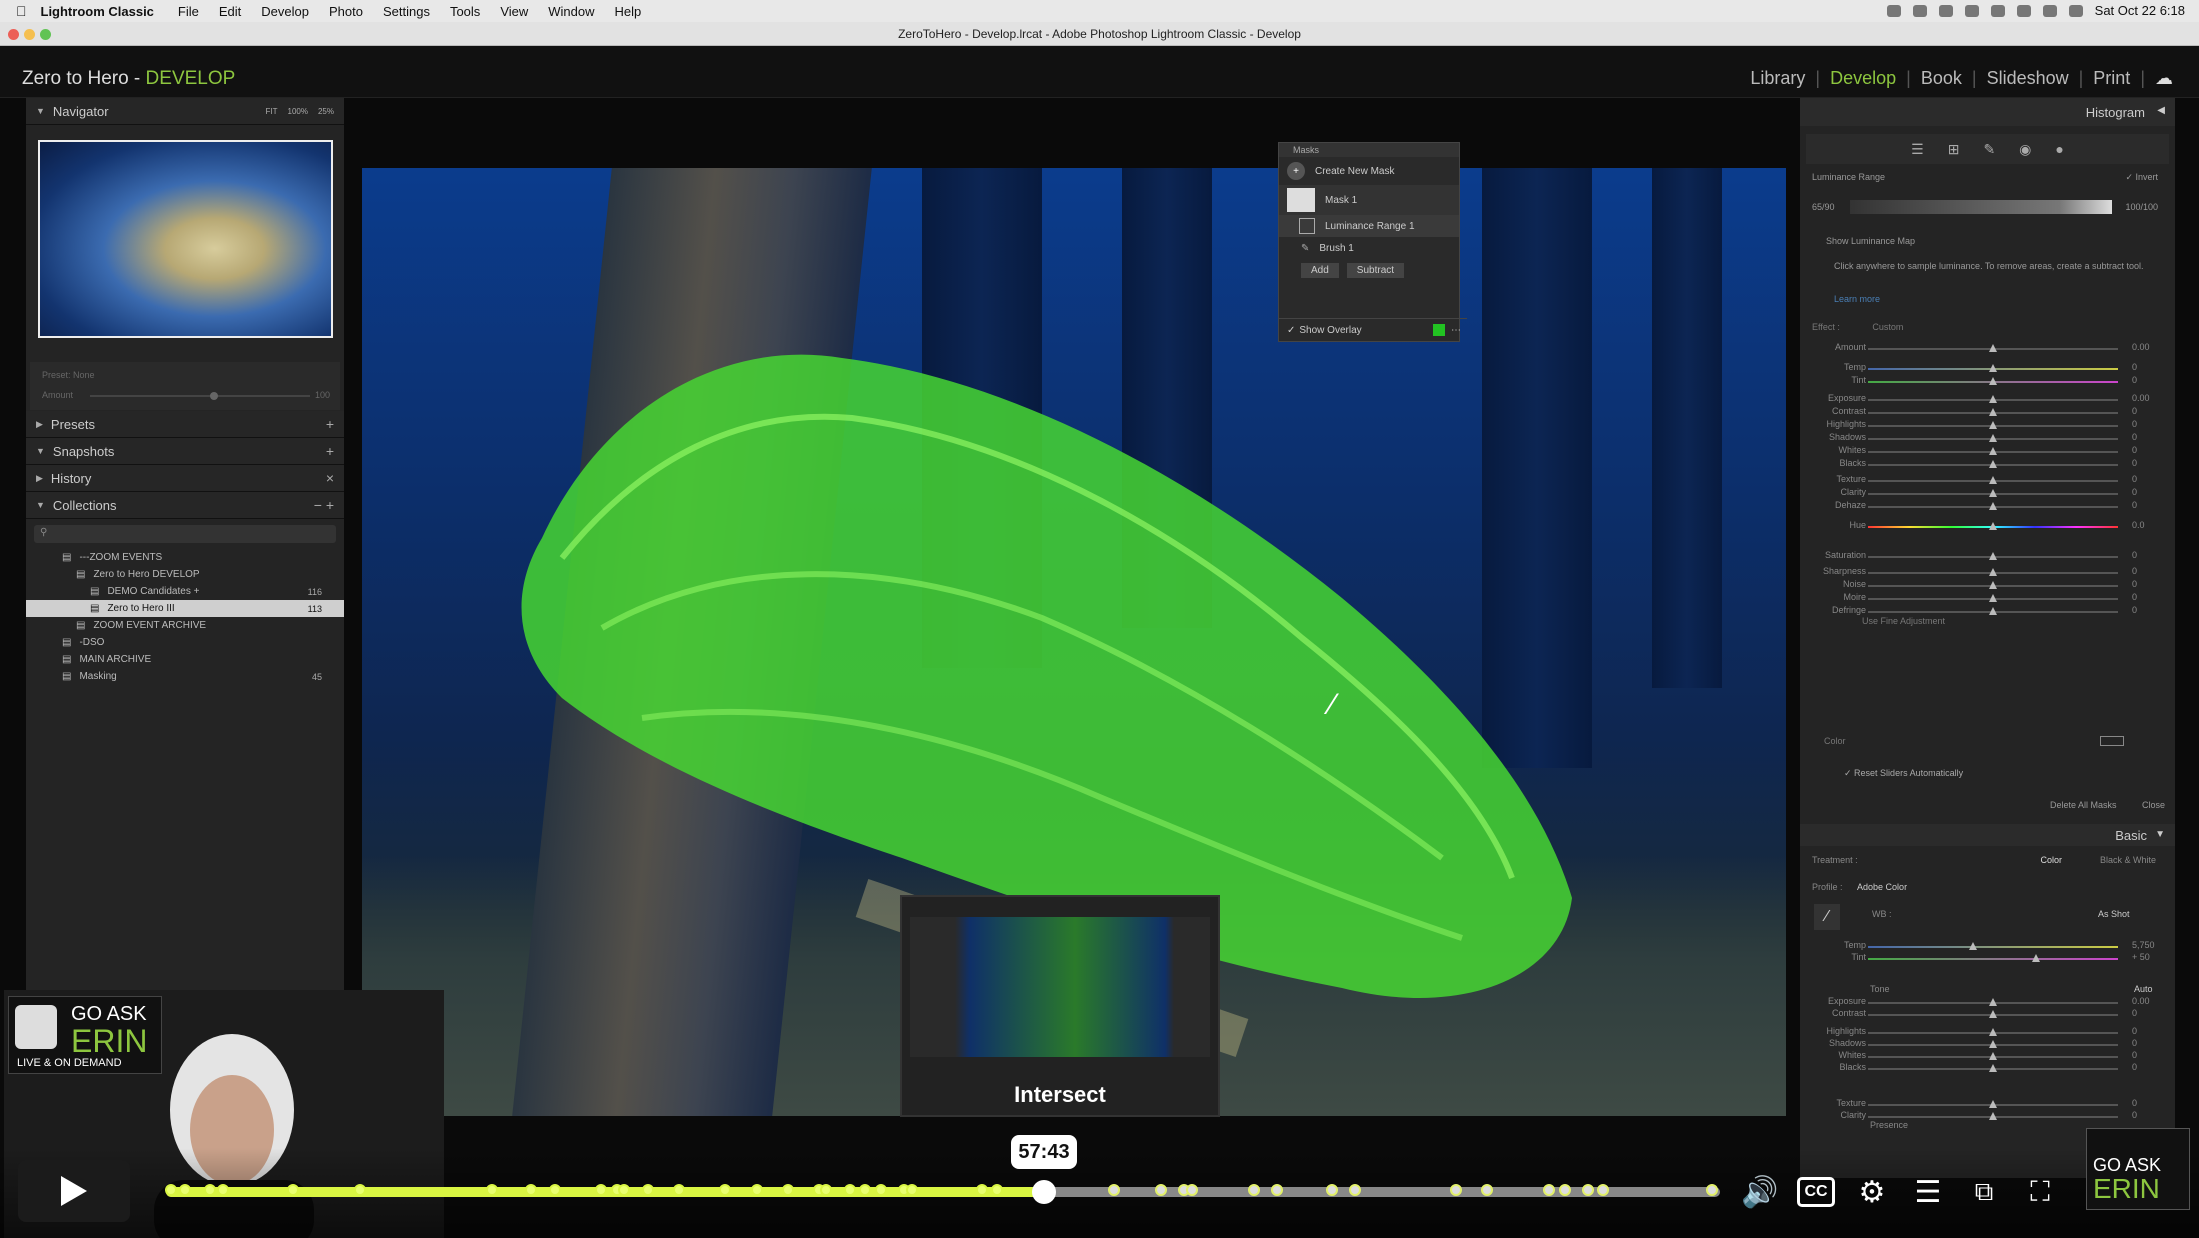 The height and width of the screenshot is (1238, 2199). I want to click on menu-app-name: Lightroom Classic, so click(97, 11).